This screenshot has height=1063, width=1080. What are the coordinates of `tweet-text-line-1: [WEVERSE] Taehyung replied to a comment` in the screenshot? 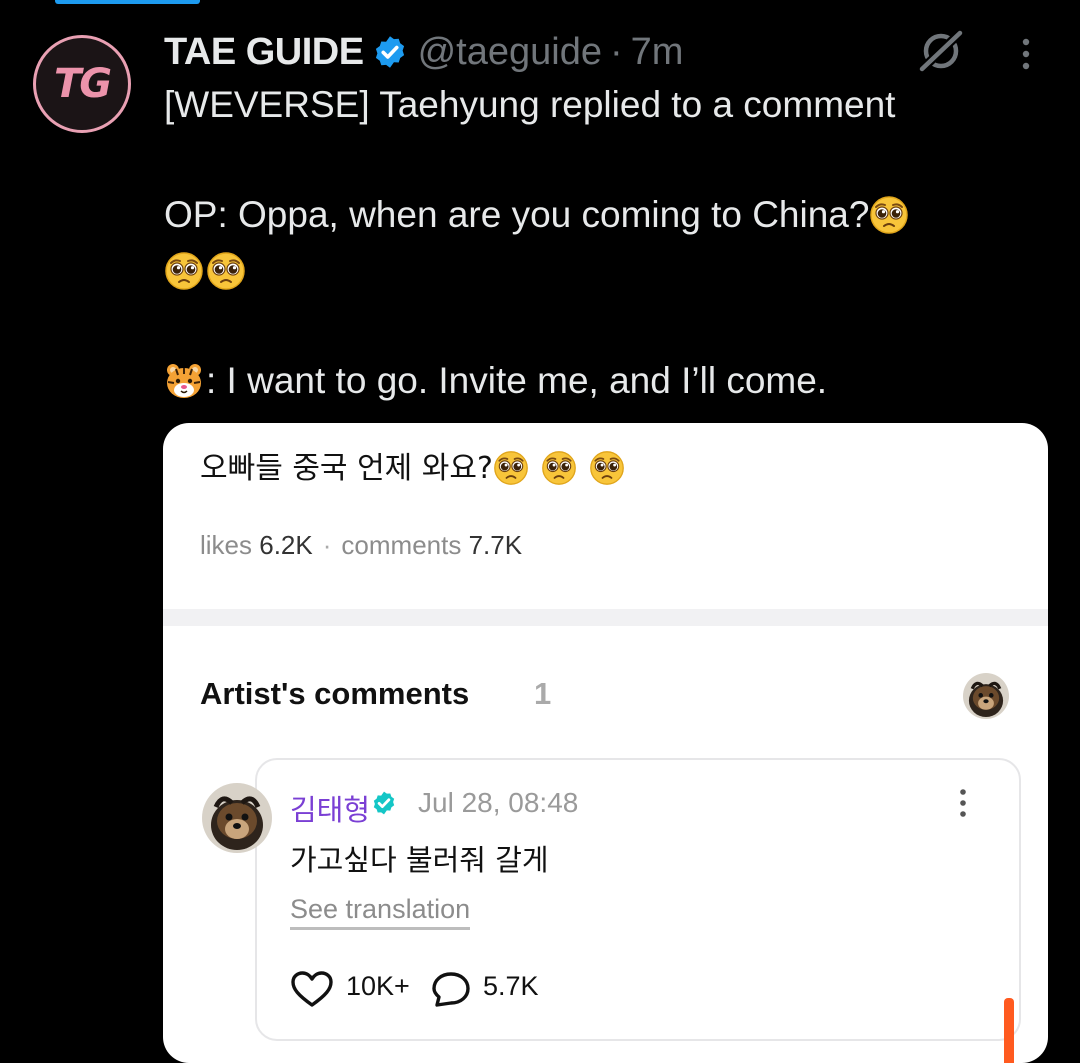 It's located at (530, 104).